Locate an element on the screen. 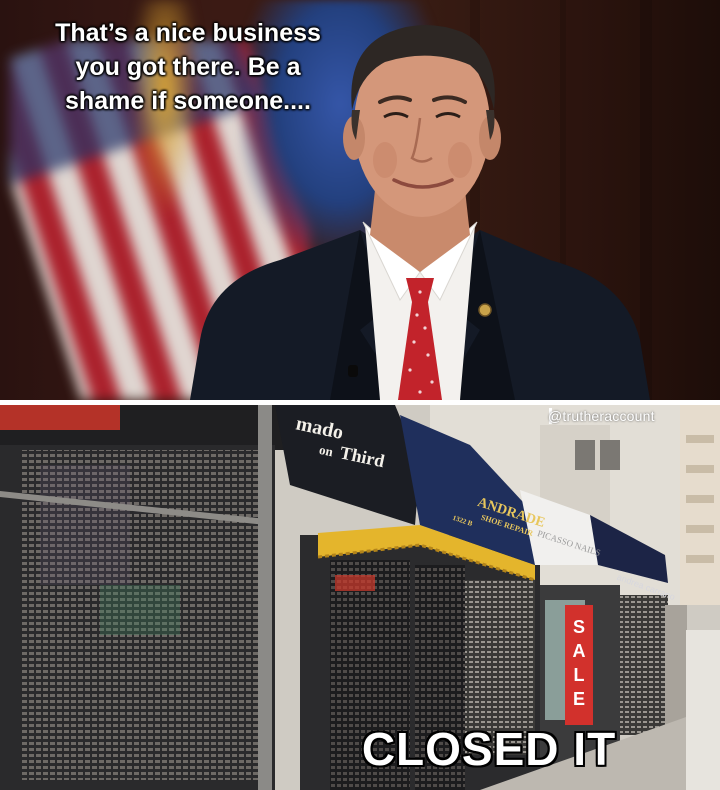  sale-letter-a: A is located at coordinates (579, 651).